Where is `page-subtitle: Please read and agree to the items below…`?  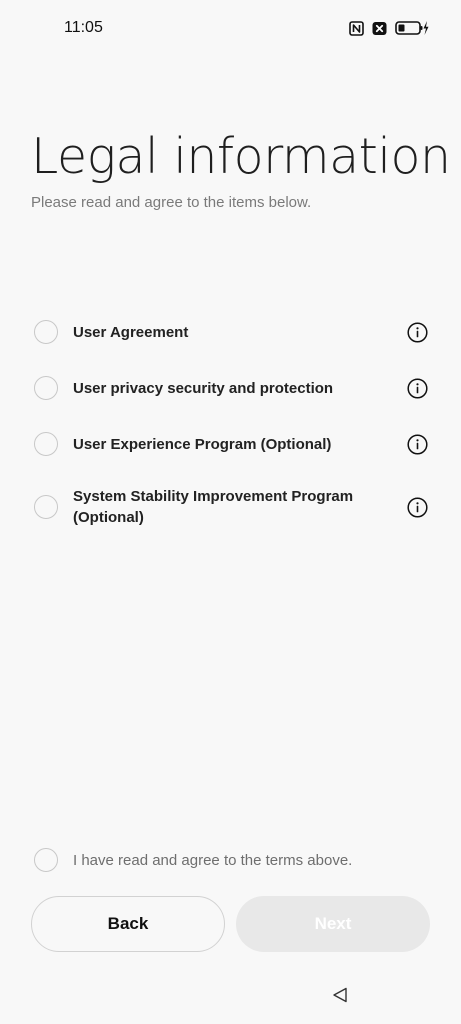 page-subtitle: Please read and agree to the items below… is located at coordinates (171, 202).